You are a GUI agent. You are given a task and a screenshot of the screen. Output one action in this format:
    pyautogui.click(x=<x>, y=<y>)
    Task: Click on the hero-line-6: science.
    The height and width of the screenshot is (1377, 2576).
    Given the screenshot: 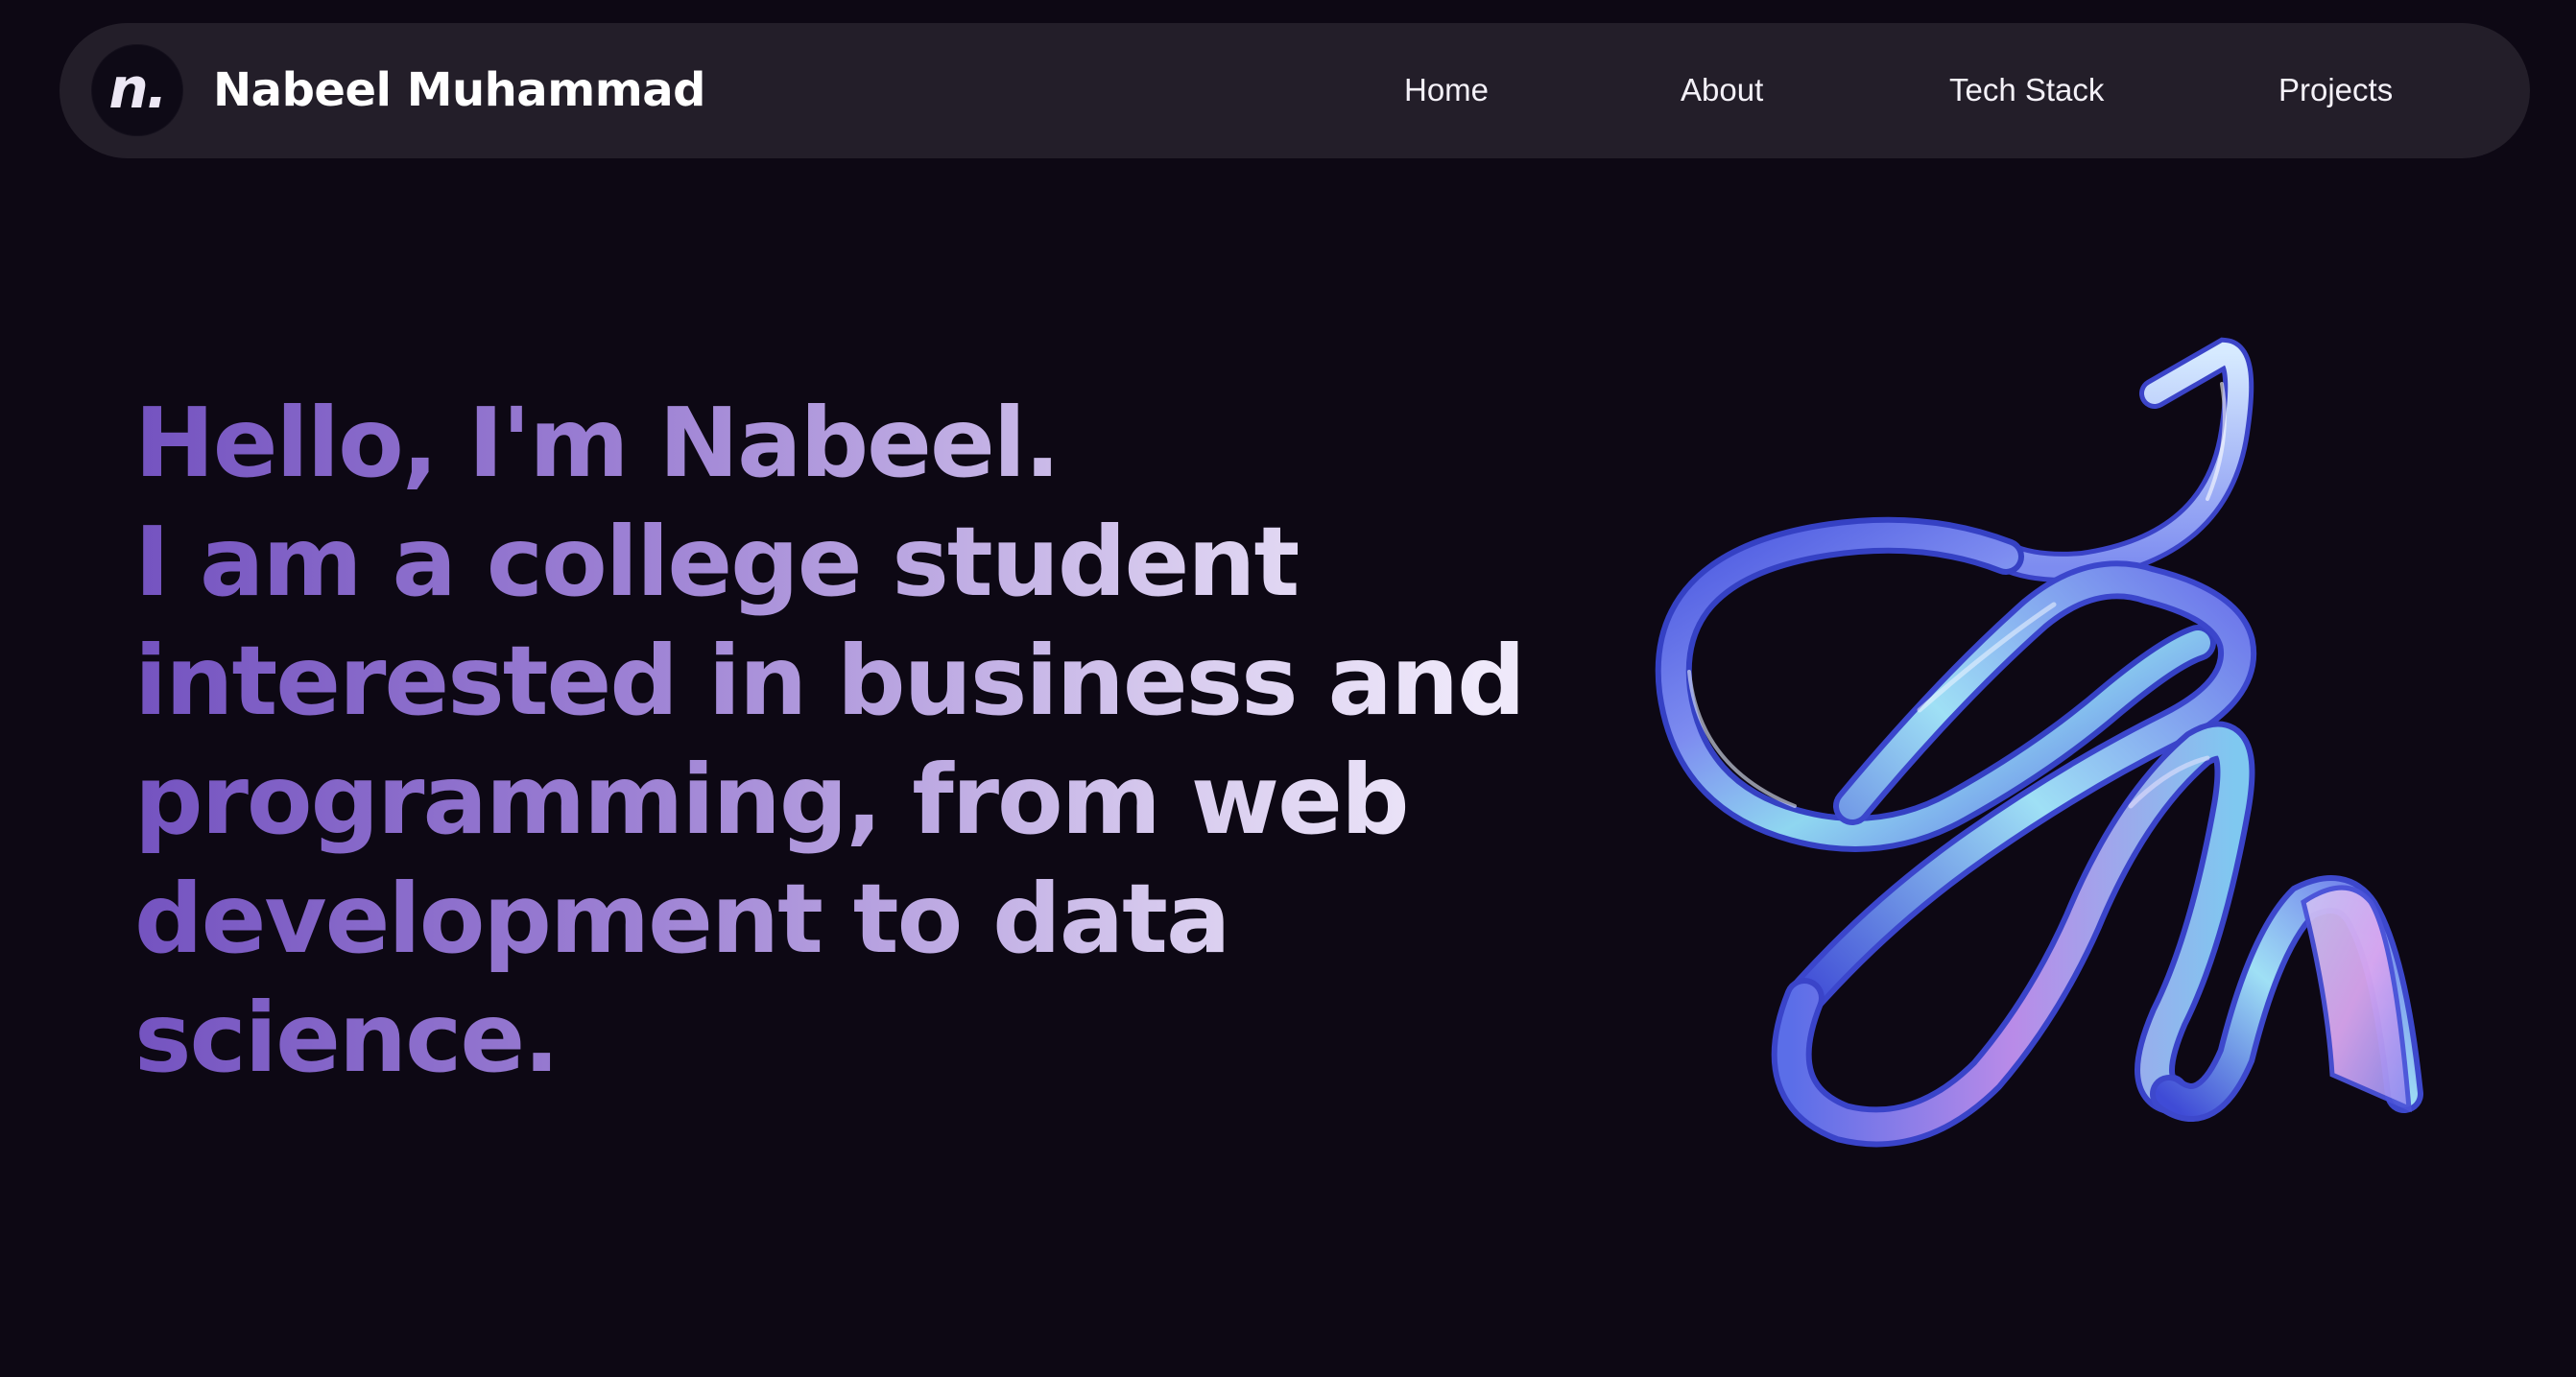 What is the action you would take?
    pyautogui.click(x=835, y=1038)
    